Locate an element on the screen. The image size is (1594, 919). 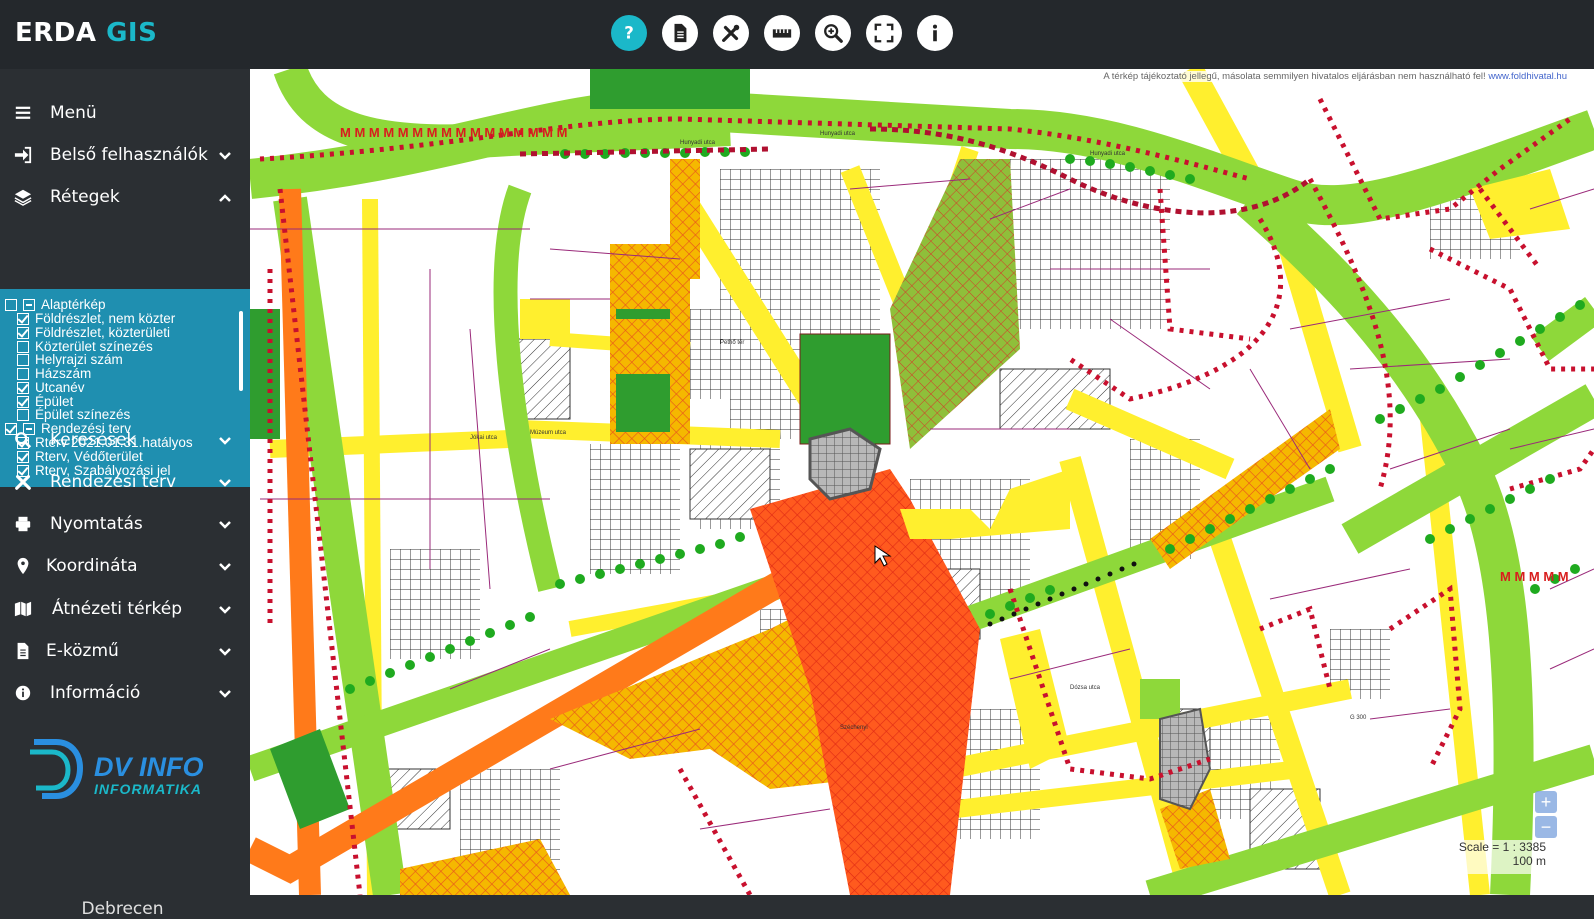
layer-item: Házszám is located at coordinates (54, 374).